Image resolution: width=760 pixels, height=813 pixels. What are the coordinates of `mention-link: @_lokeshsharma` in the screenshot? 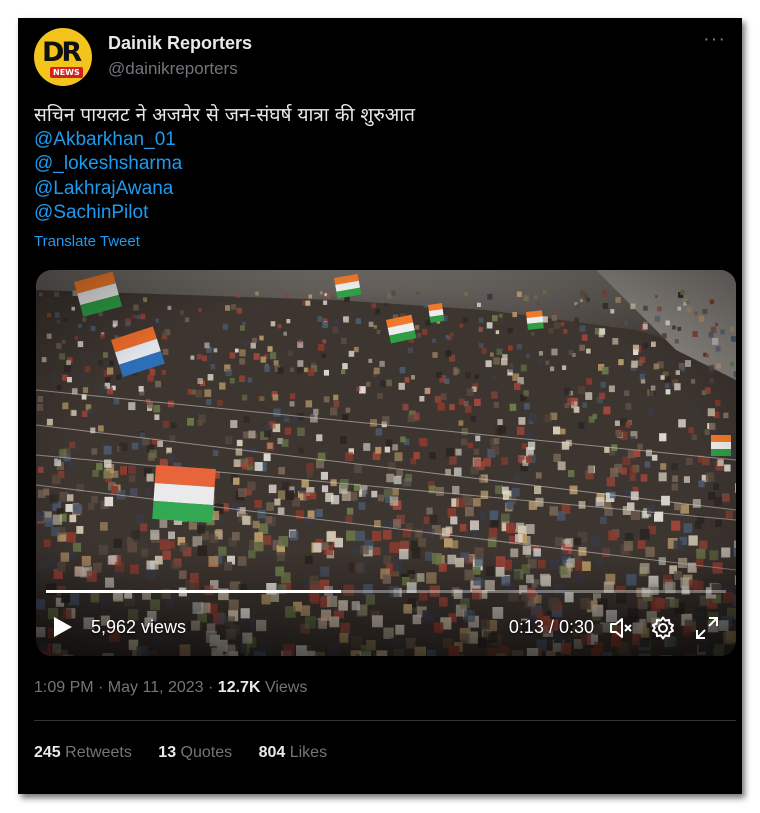 It's located at (224, 164).